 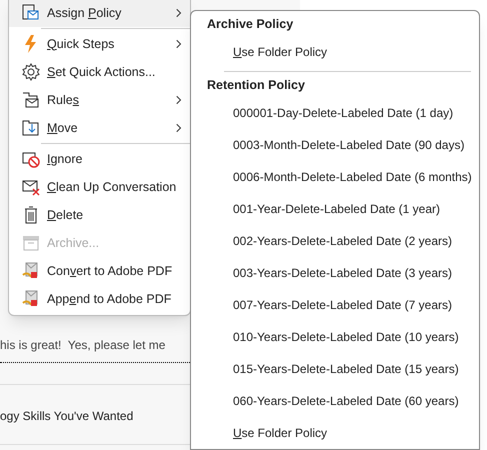 What do you see at coordinates (99, 44) in the screenshot?
I see `menu-item: Quick Steps` at bounding box center [99, 44].